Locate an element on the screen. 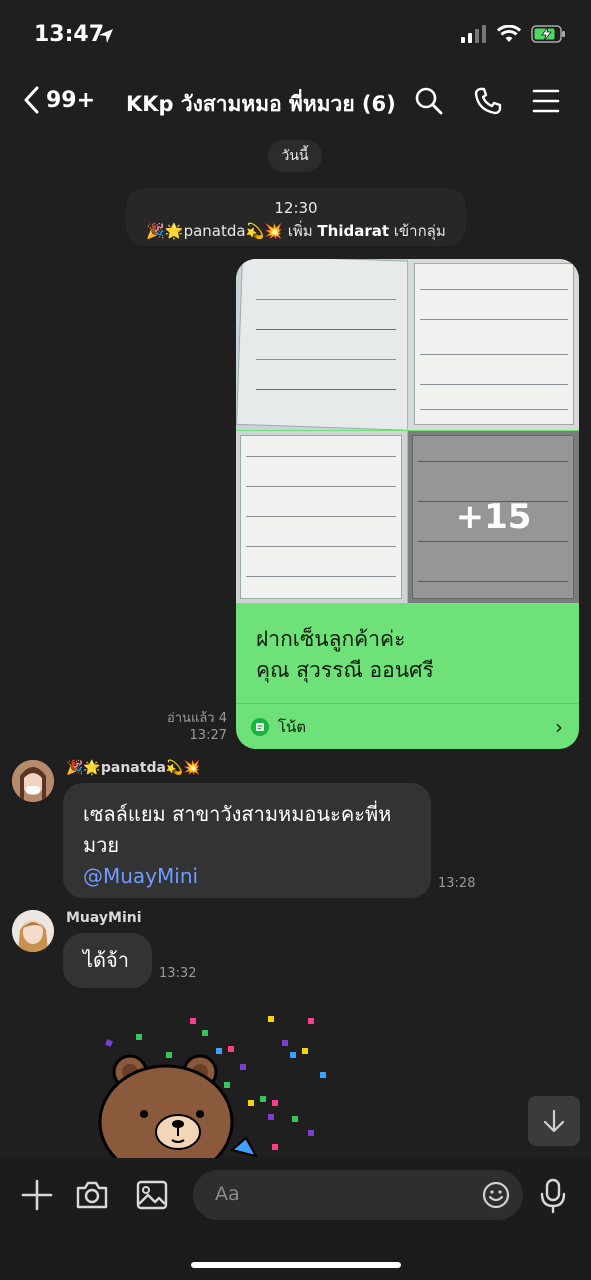 The width and height of the screenshot is (591, 1280). system-actor: 🎉🌟panatda💫💥 is located at coordinates (214, 231).